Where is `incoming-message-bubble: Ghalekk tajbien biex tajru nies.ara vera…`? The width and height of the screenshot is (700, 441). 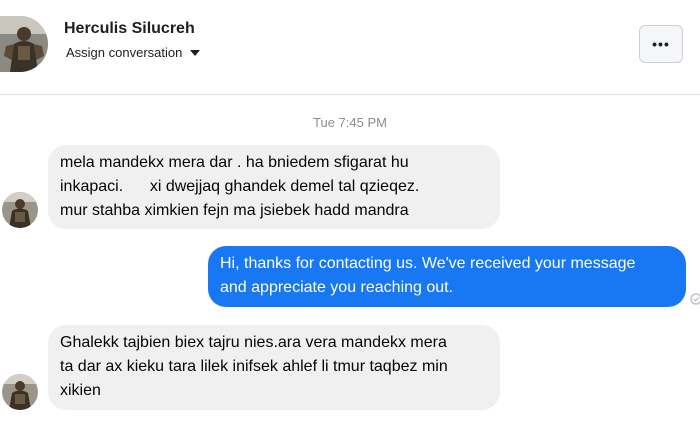
incoming-message-bubble: Ghalekk tajbien biex tajru nies.ara vera… is located at coordinates (274, 367).